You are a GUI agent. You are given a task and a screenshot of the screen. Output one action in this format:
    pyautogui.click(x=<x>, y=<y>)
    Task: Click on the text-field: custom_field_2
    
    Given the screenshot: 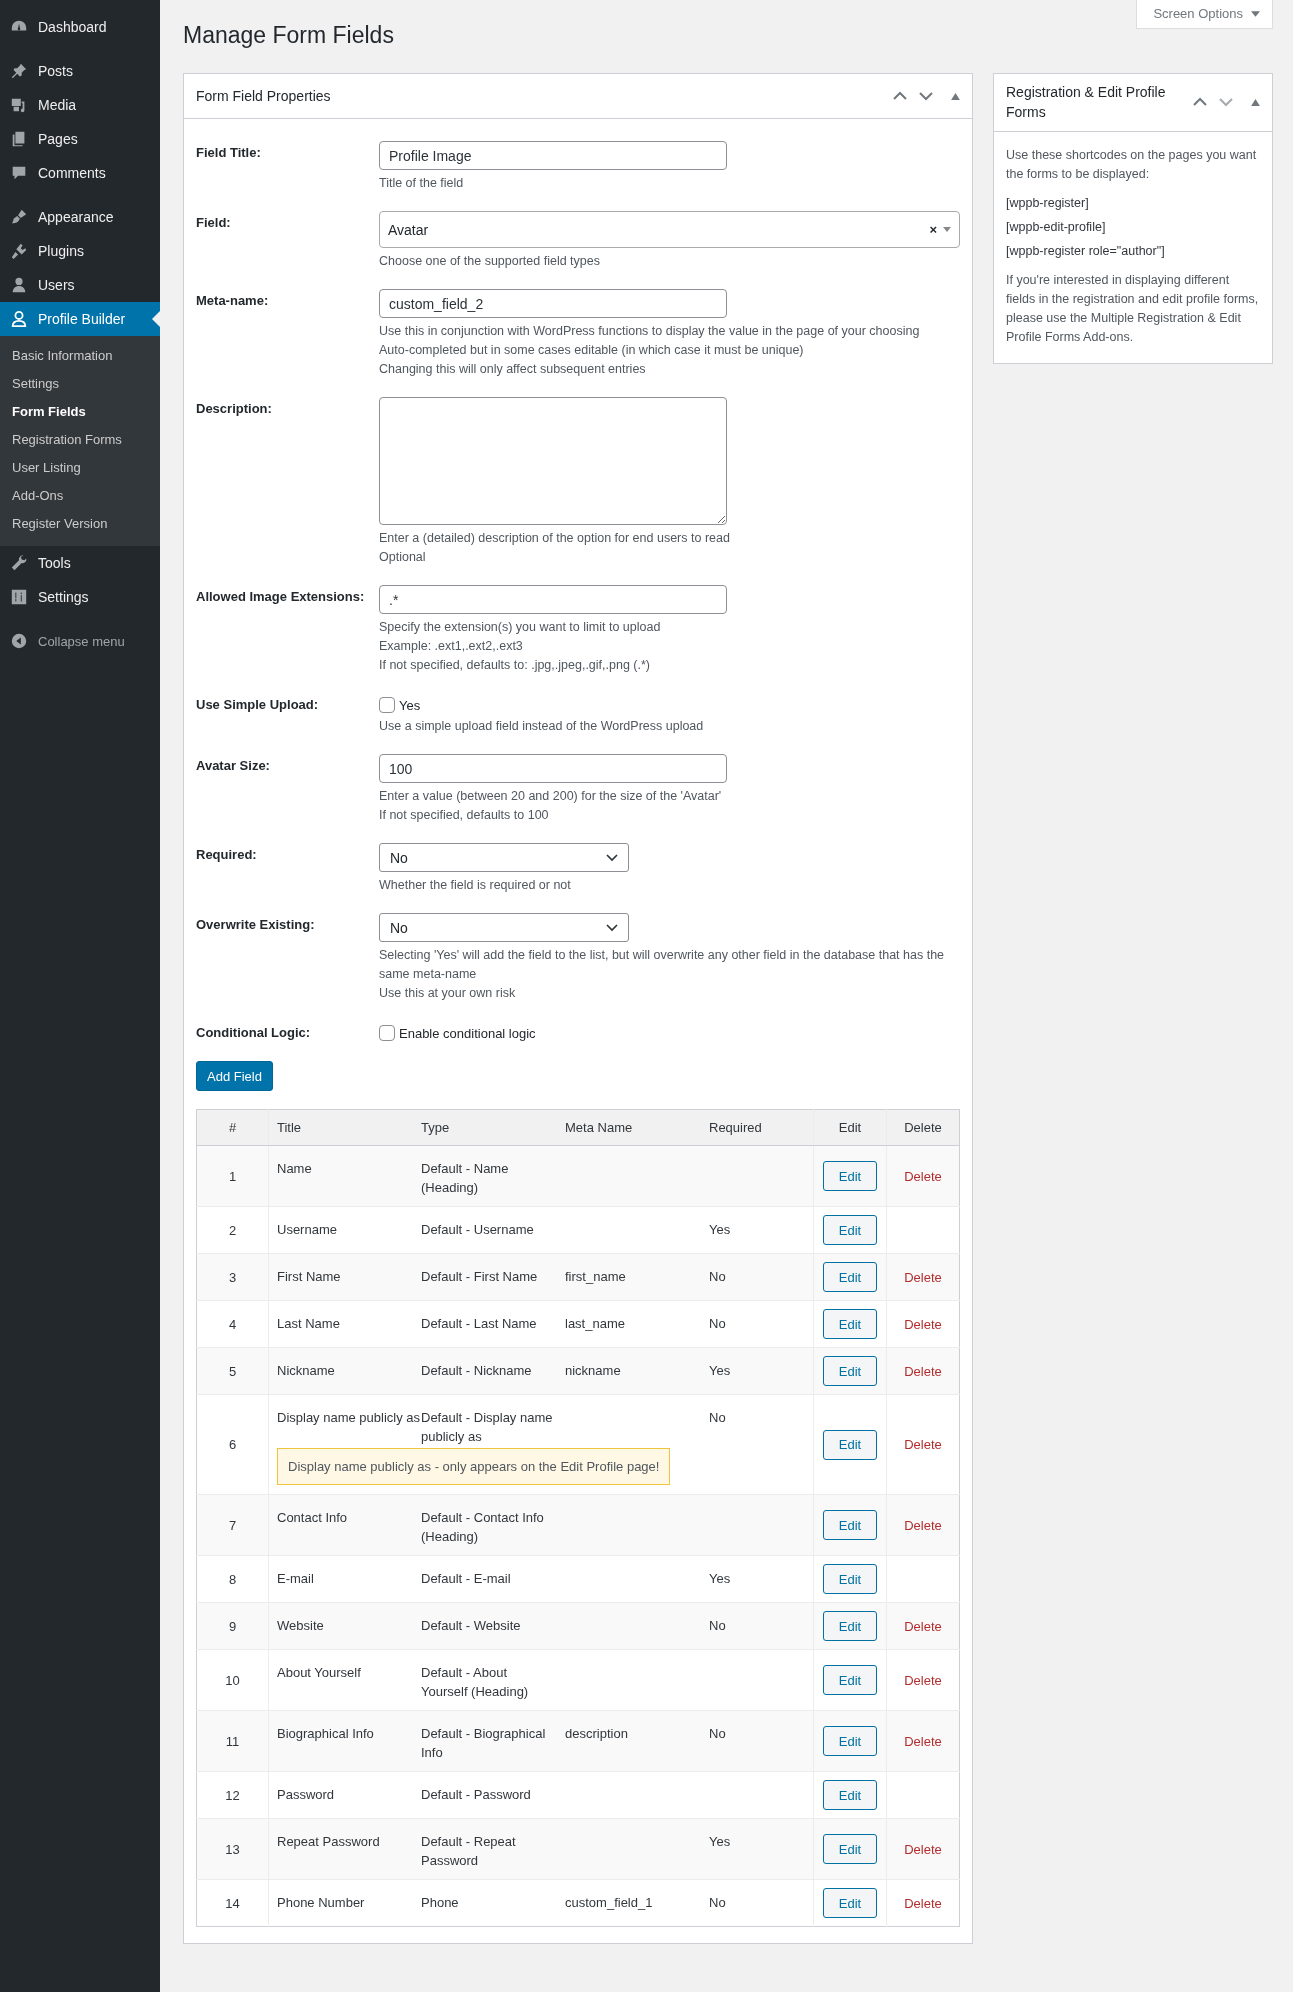 What is the action you would take?
    pyautogui.click(x=553, y=303)
    